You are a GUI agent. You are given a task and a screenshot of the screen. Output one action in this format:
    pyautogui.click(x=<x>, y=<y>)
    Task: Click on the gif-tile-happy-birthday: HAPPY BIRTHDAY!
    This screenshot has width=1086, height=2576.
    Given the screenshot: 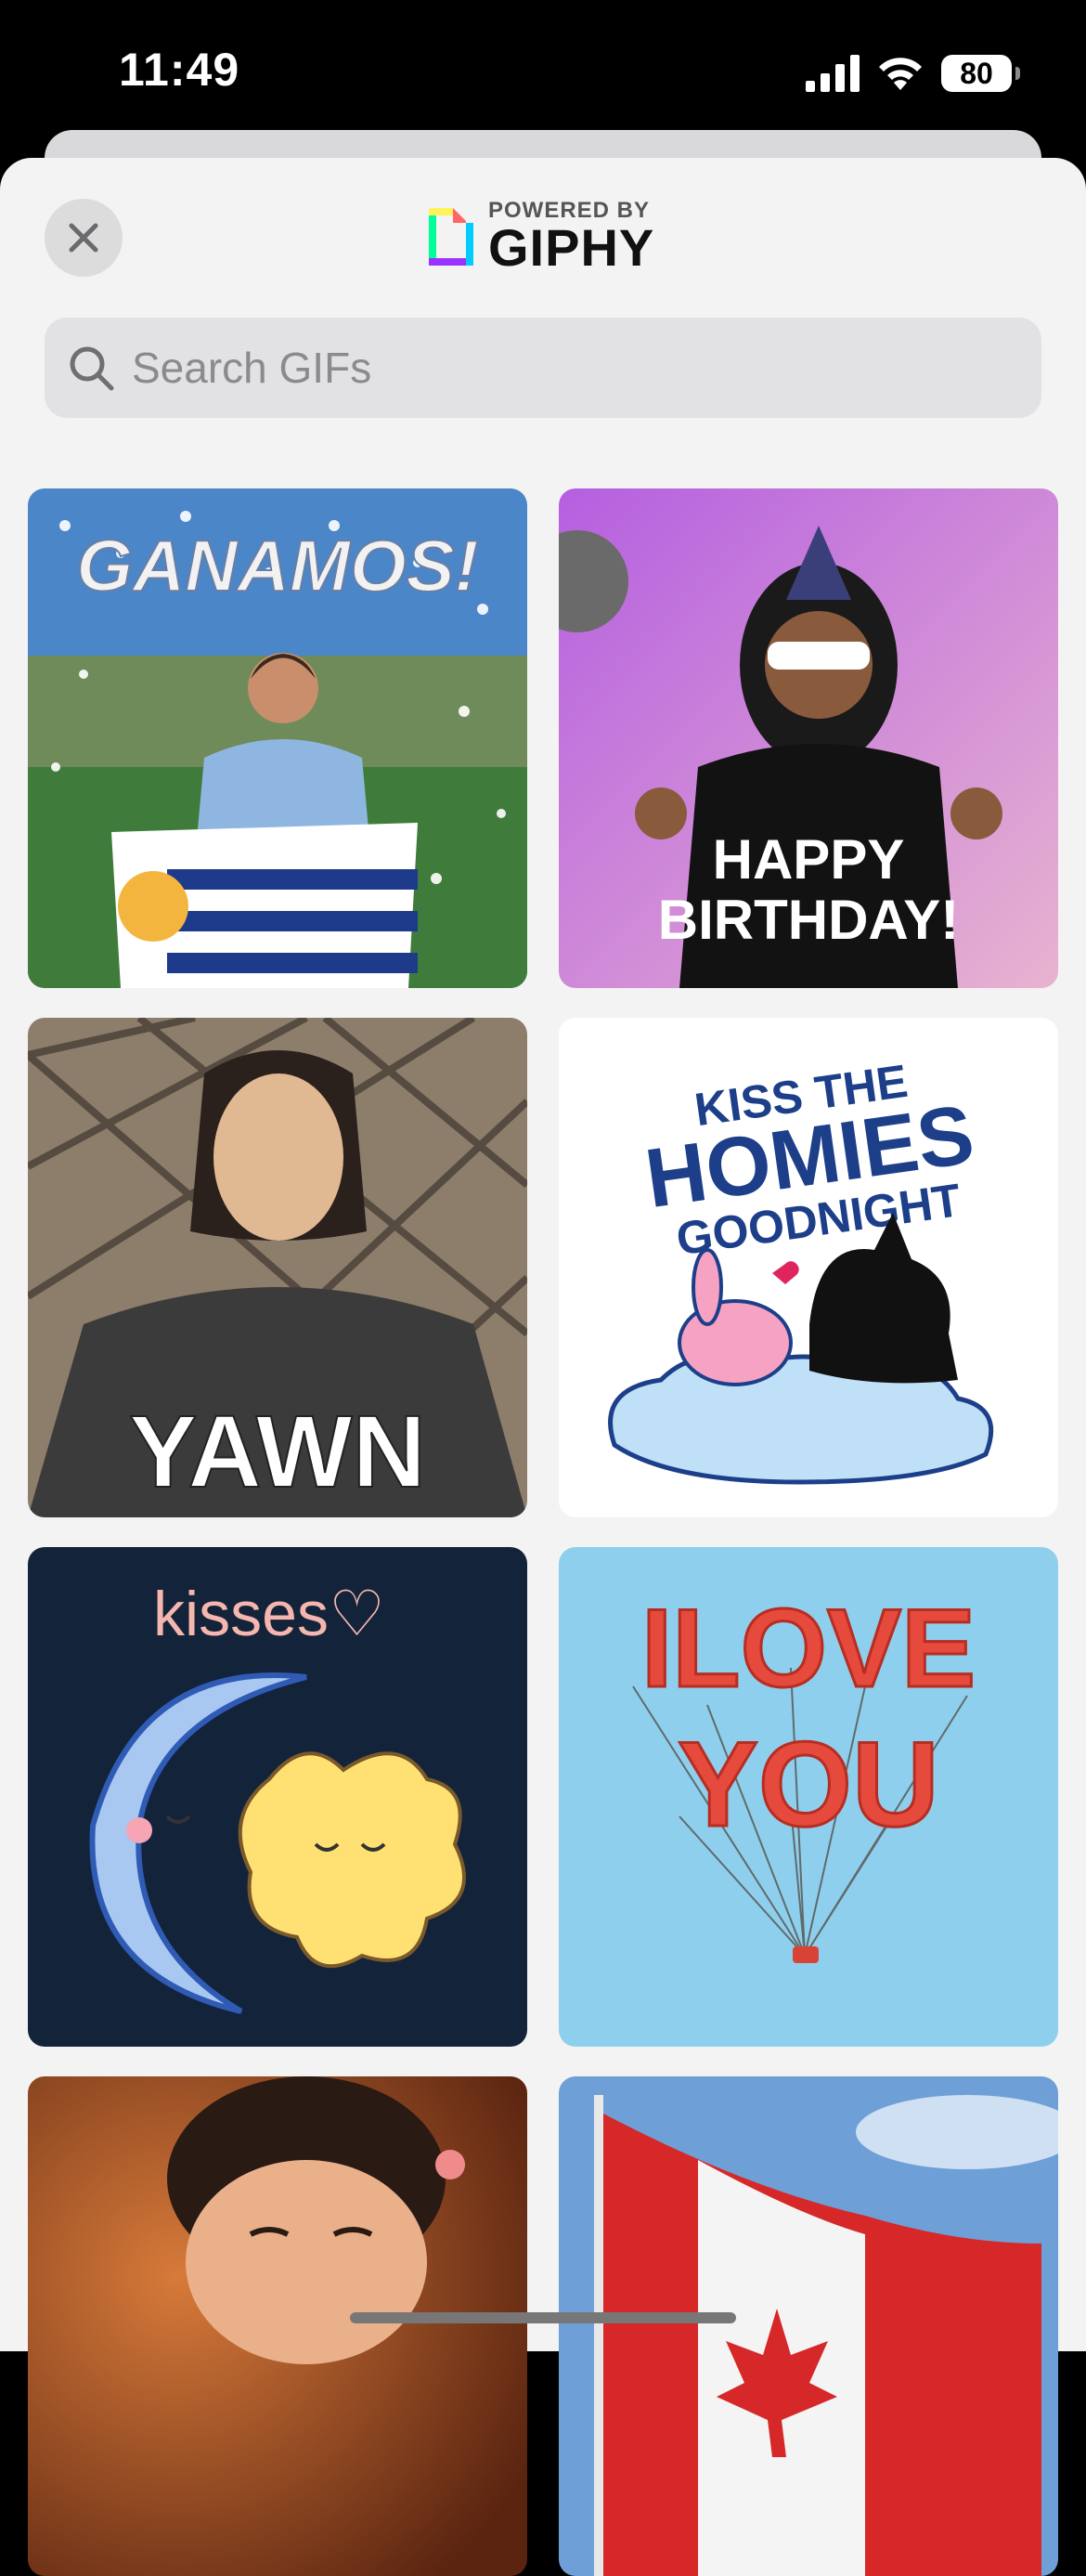 What is the action you would take?
    pyautogui.click(x=808, y=738)
    